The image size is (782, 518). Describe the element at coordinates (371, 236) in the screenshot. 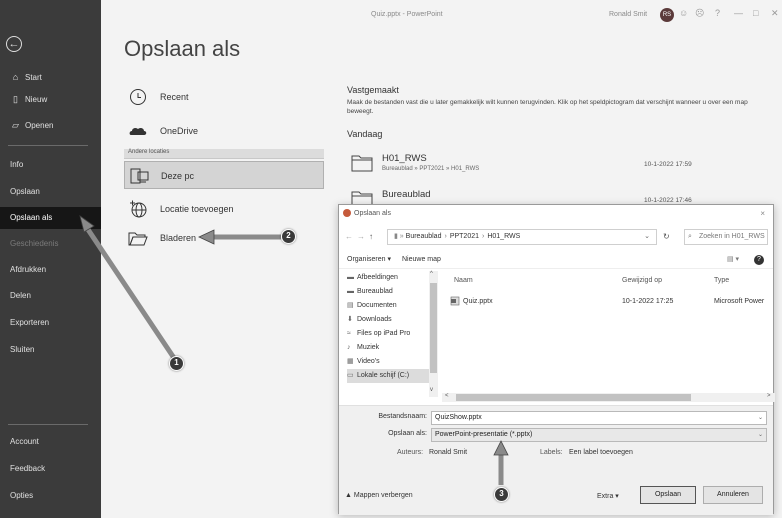

I see `up-arrow-icon: ↑` at that location.